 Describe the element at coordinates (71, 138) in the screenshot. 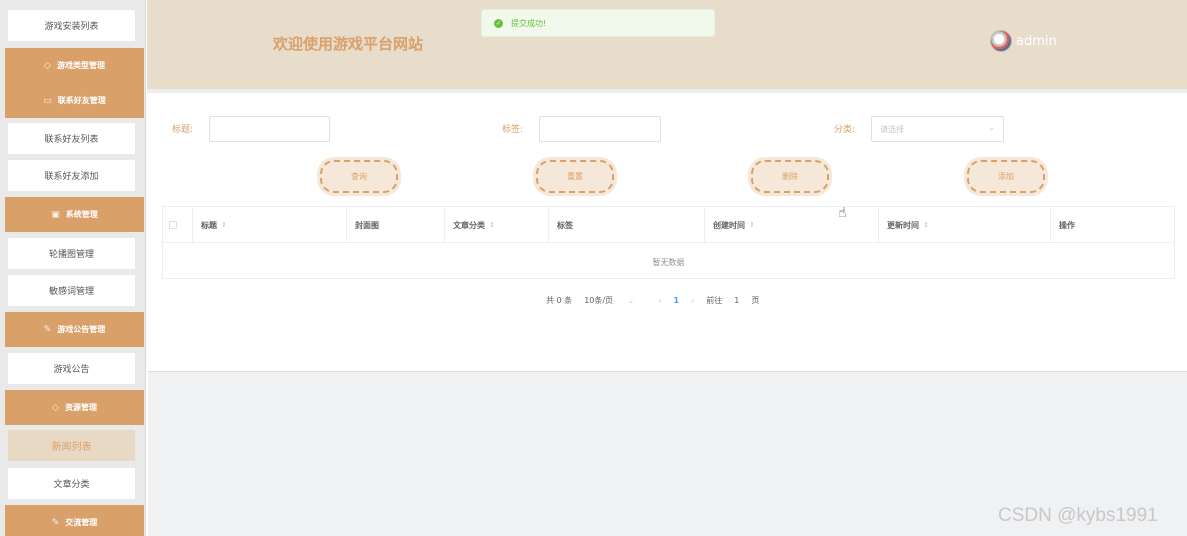

I see `sidebar-item-friend-list: 联系好友列表` at that location.